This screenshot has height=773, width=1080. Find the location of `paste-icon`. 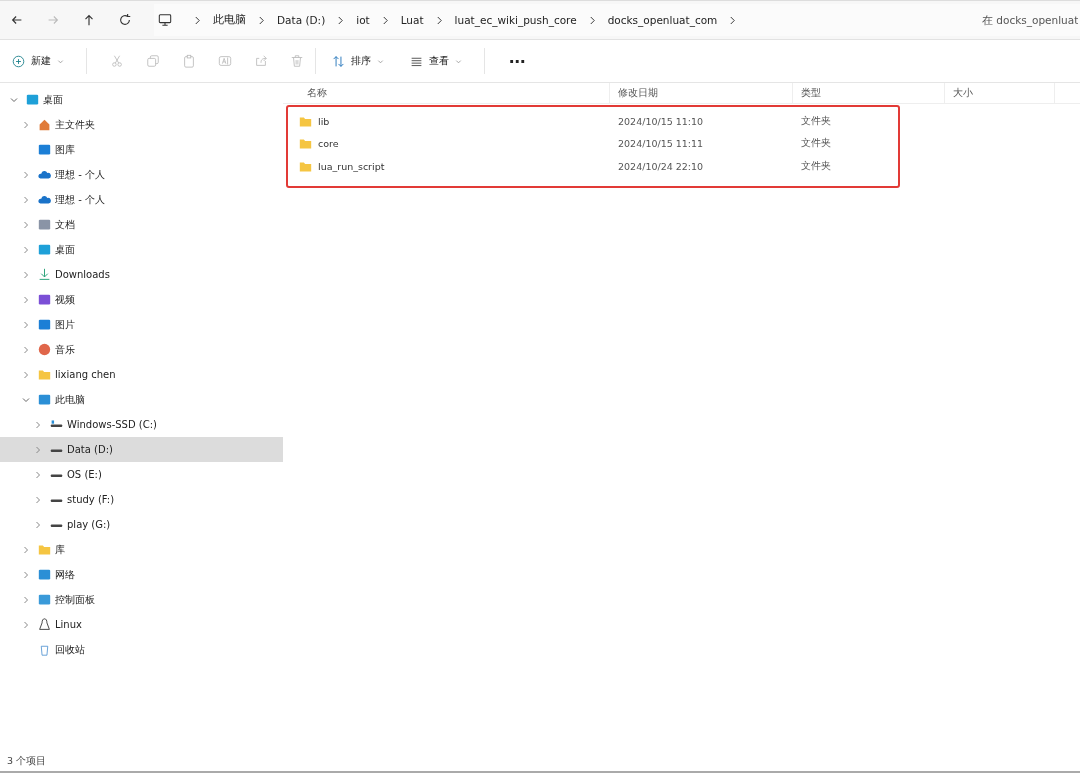

paste-icon is located at coordinates (189, 61).